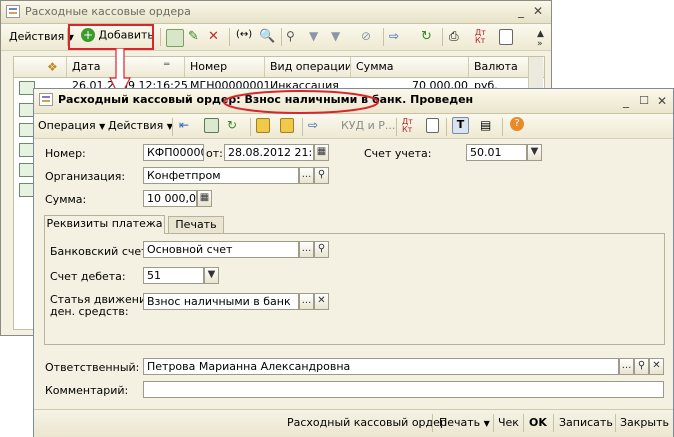 This screenshot has height=437, width=674. Describe the element at coordinates (276, 12) in the screenshot. I see `list-window-title-bar: Расходные кассовые ордера _ ✕` at that location.